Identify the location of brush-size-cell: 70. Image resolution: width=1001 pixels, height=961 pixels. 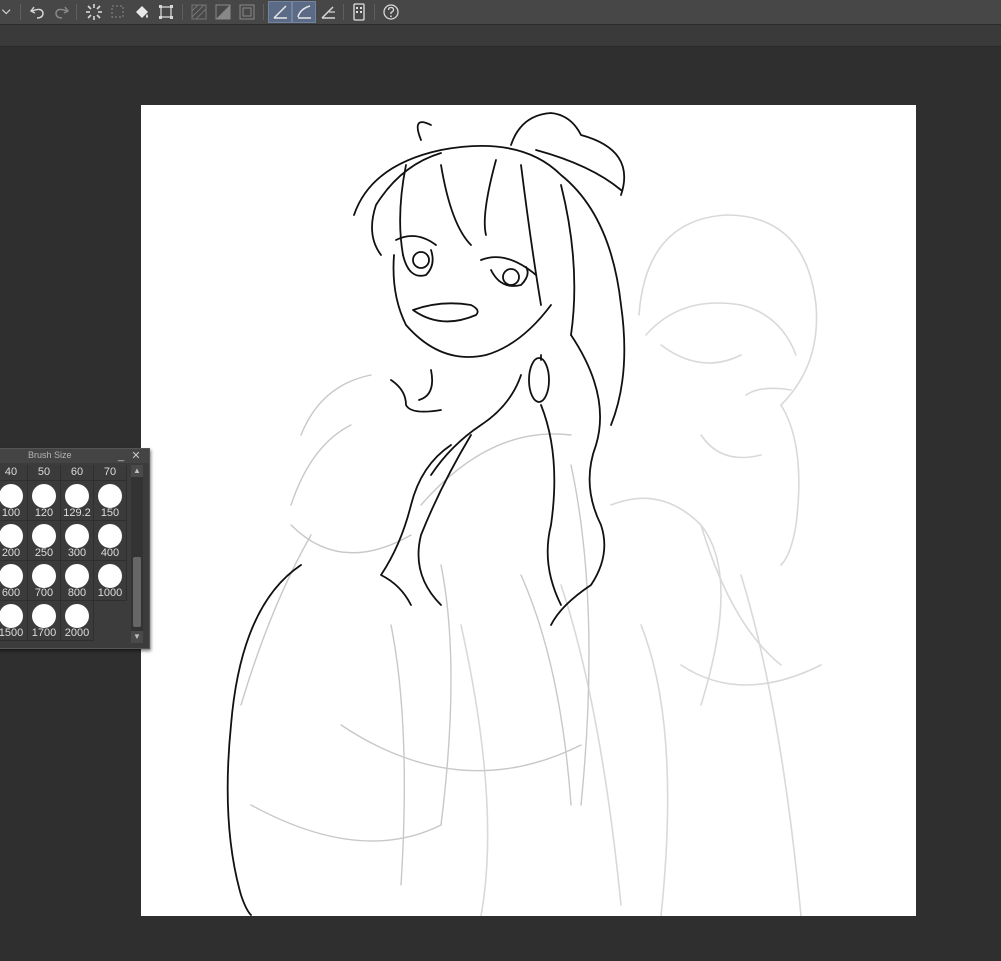
(110, 473).